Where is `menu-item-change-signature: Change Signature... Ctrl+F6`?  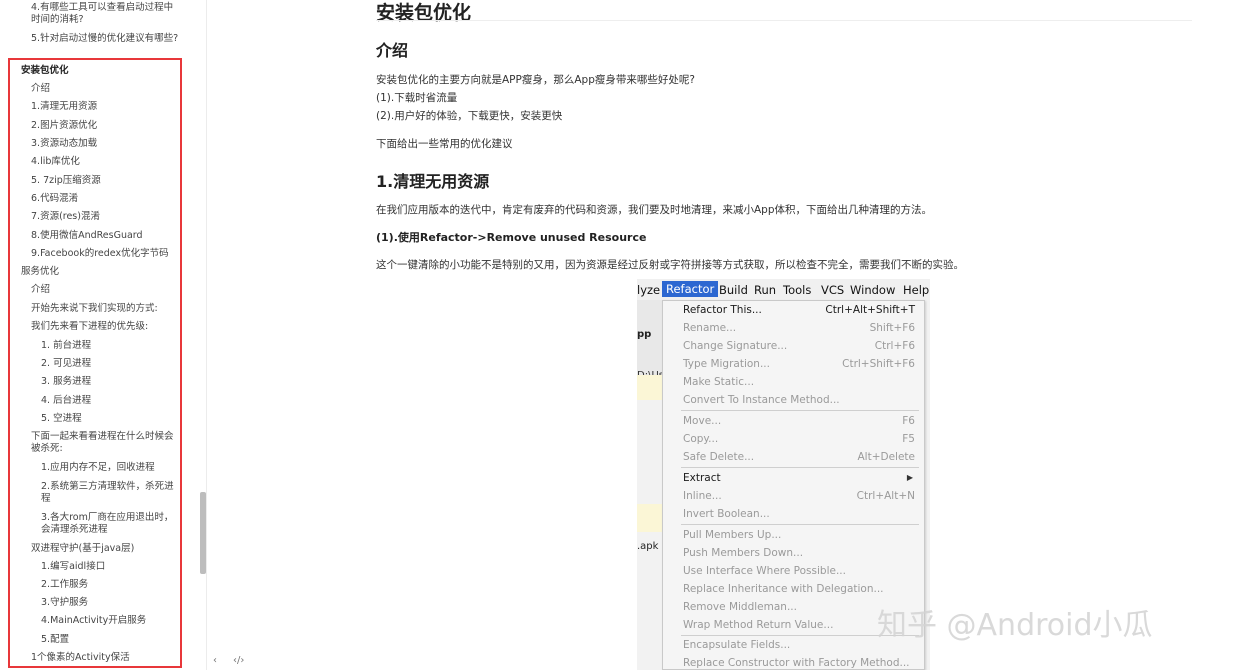
menu-item-change-signature: Change Signature... Ctrl+F6 is located at coordinates (799, 346).